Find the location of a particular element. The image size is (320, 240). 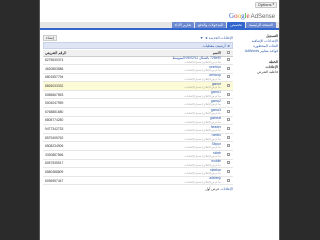

sidebar-item-exposure: فاعلية التعرض is located at coordinates (258, 72).